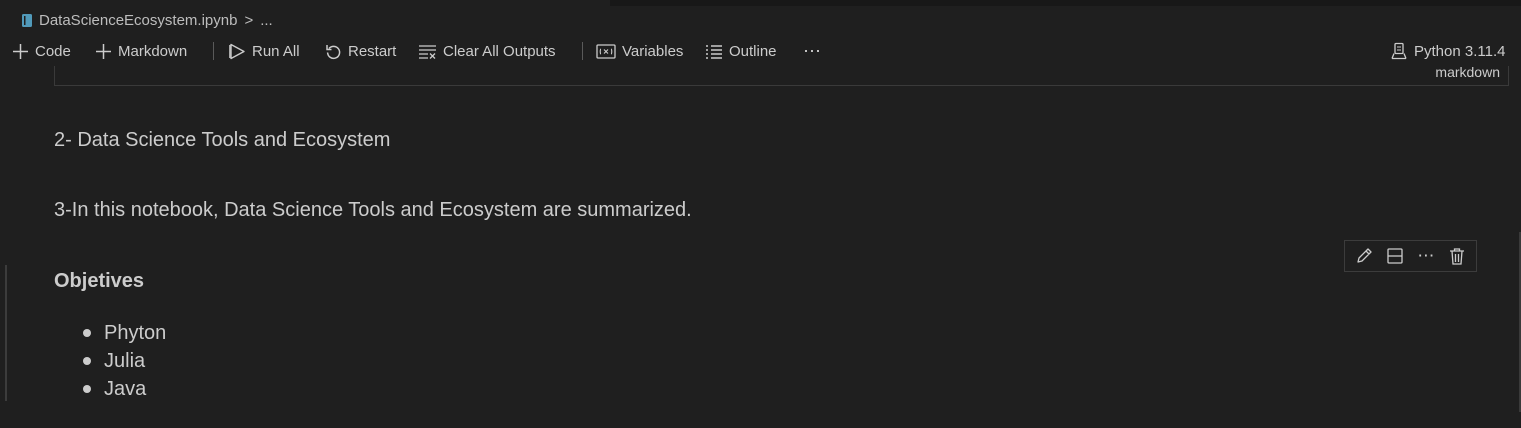 Image resolution: width=1521 pixels, height=428 pixels. Describe the element at coordinates (1364, 256) in the screenshot. I see `edit-pencil-icon` at that location.